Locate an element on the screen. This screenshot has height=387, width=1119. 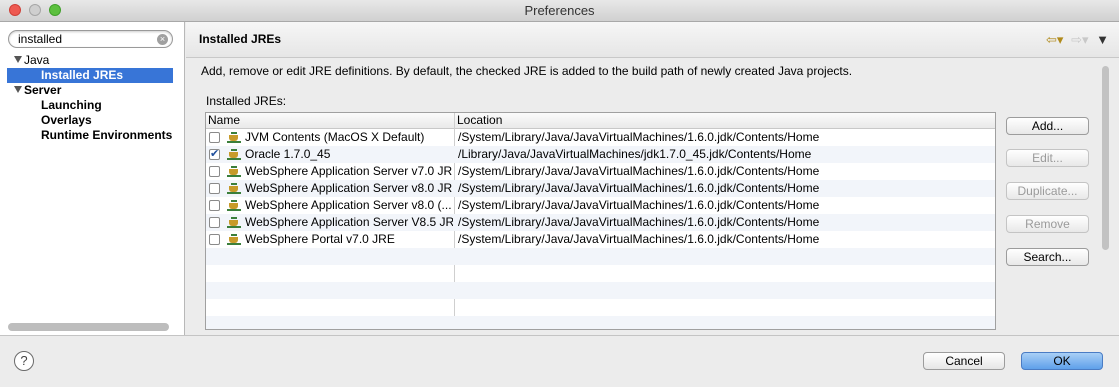
column-header-name: Name is located at coordinates (224, 120).